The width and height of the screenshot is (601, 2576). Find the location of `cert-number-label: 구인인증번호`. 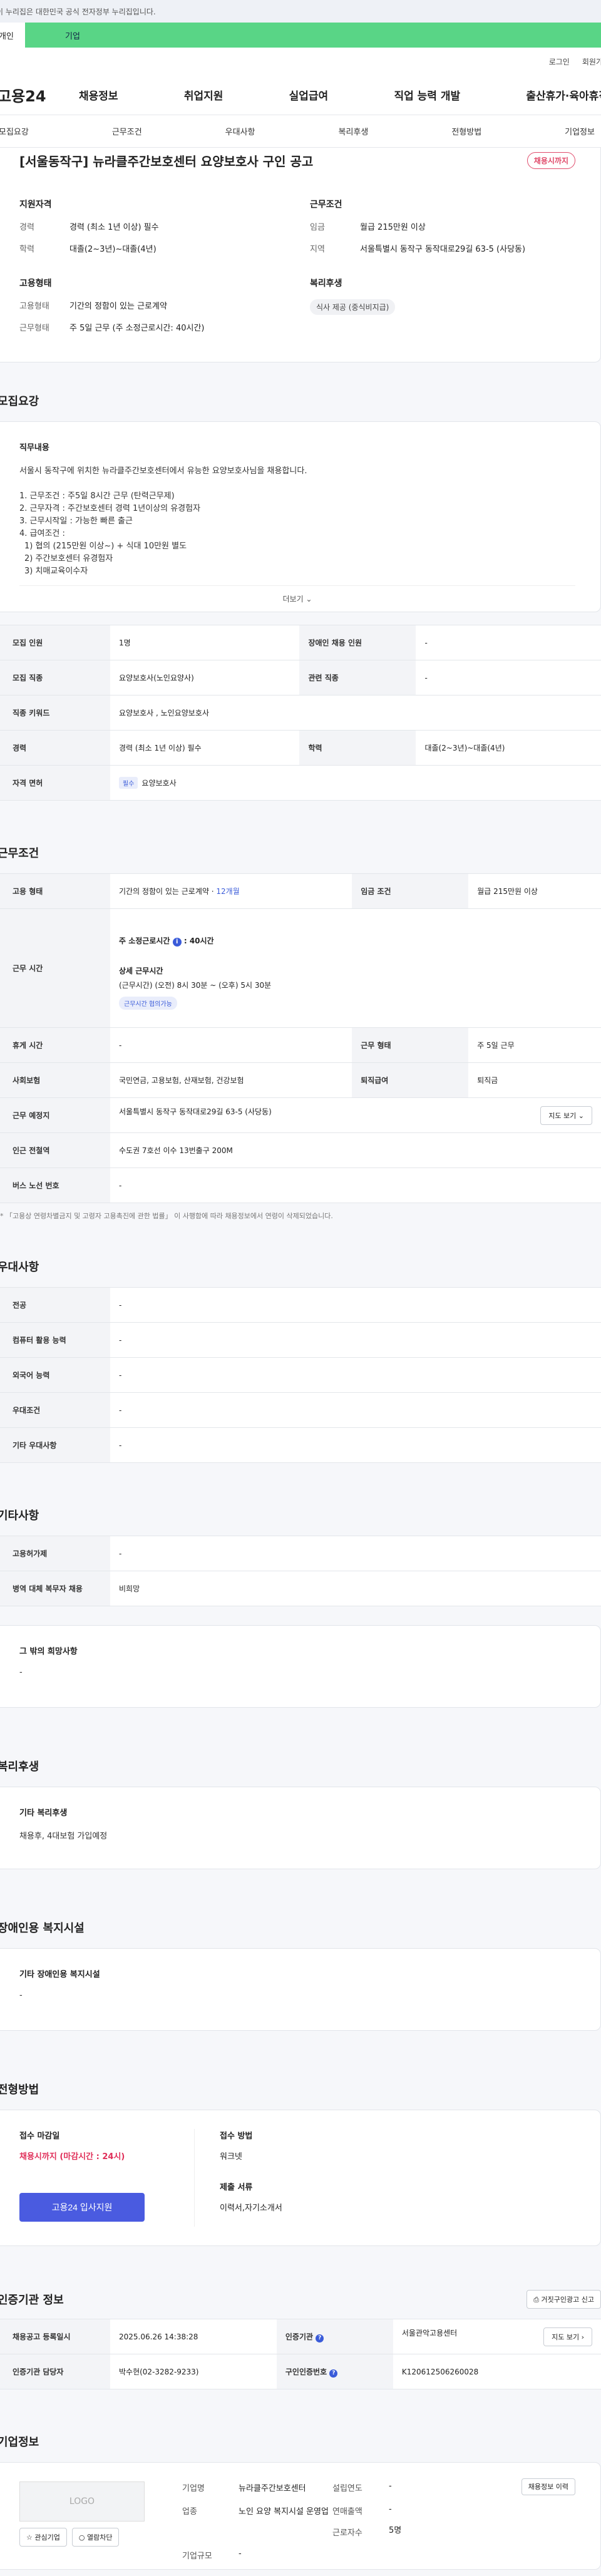

cert-number-label: 구인인증번호 is located at coordinates (306, 2371).